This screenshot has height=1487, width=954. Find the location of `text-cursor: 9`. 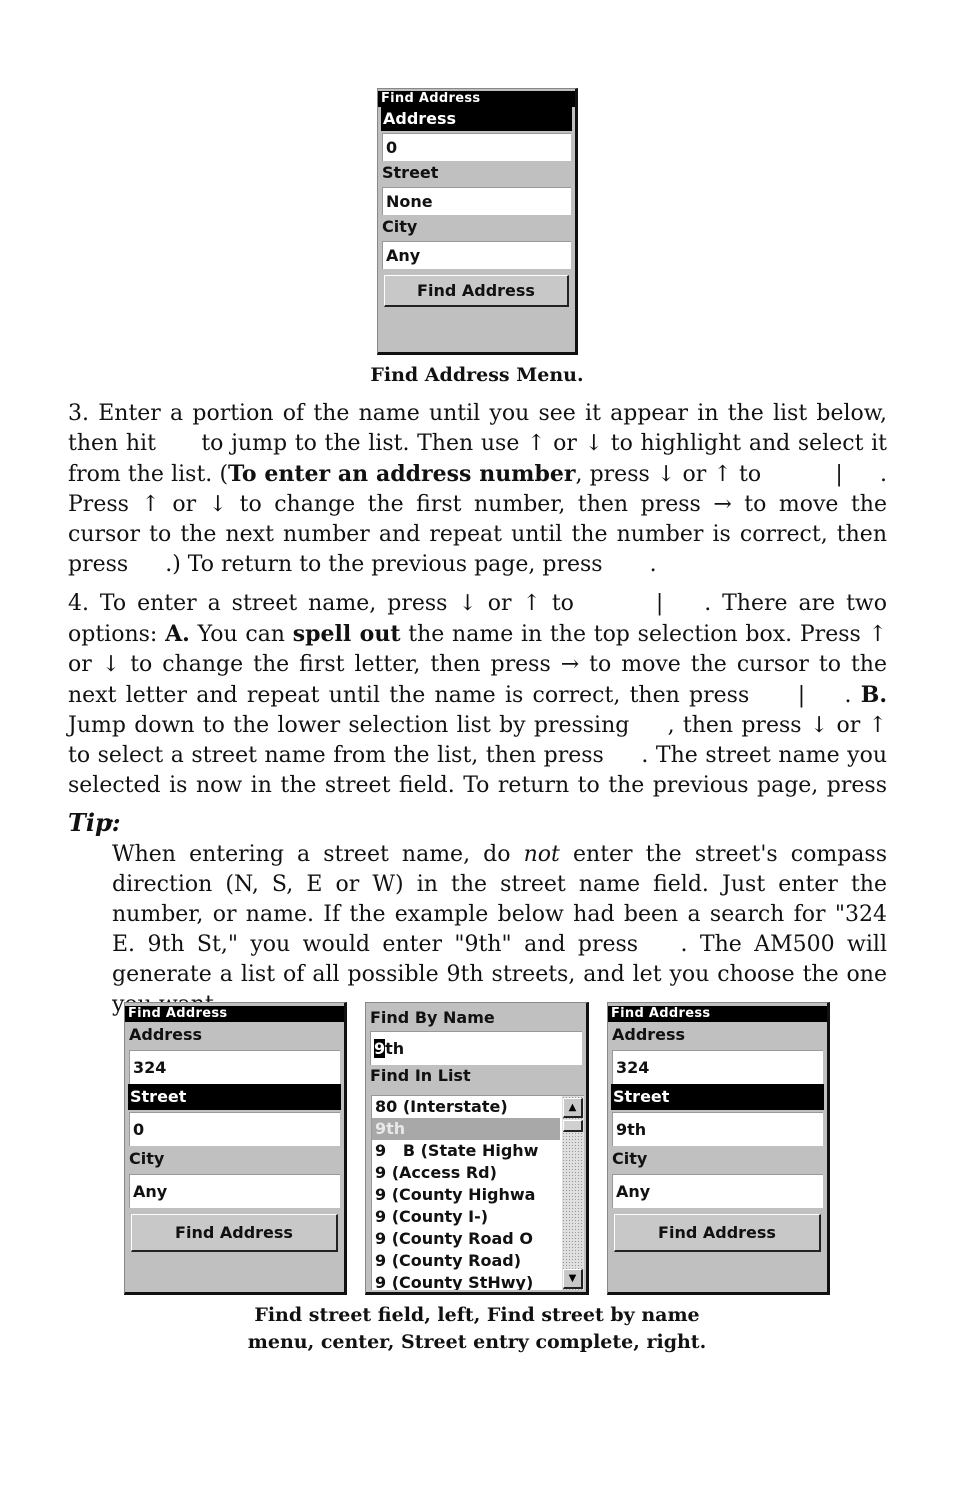

text-cursor: 9 is located at coordinates (380, 1048).